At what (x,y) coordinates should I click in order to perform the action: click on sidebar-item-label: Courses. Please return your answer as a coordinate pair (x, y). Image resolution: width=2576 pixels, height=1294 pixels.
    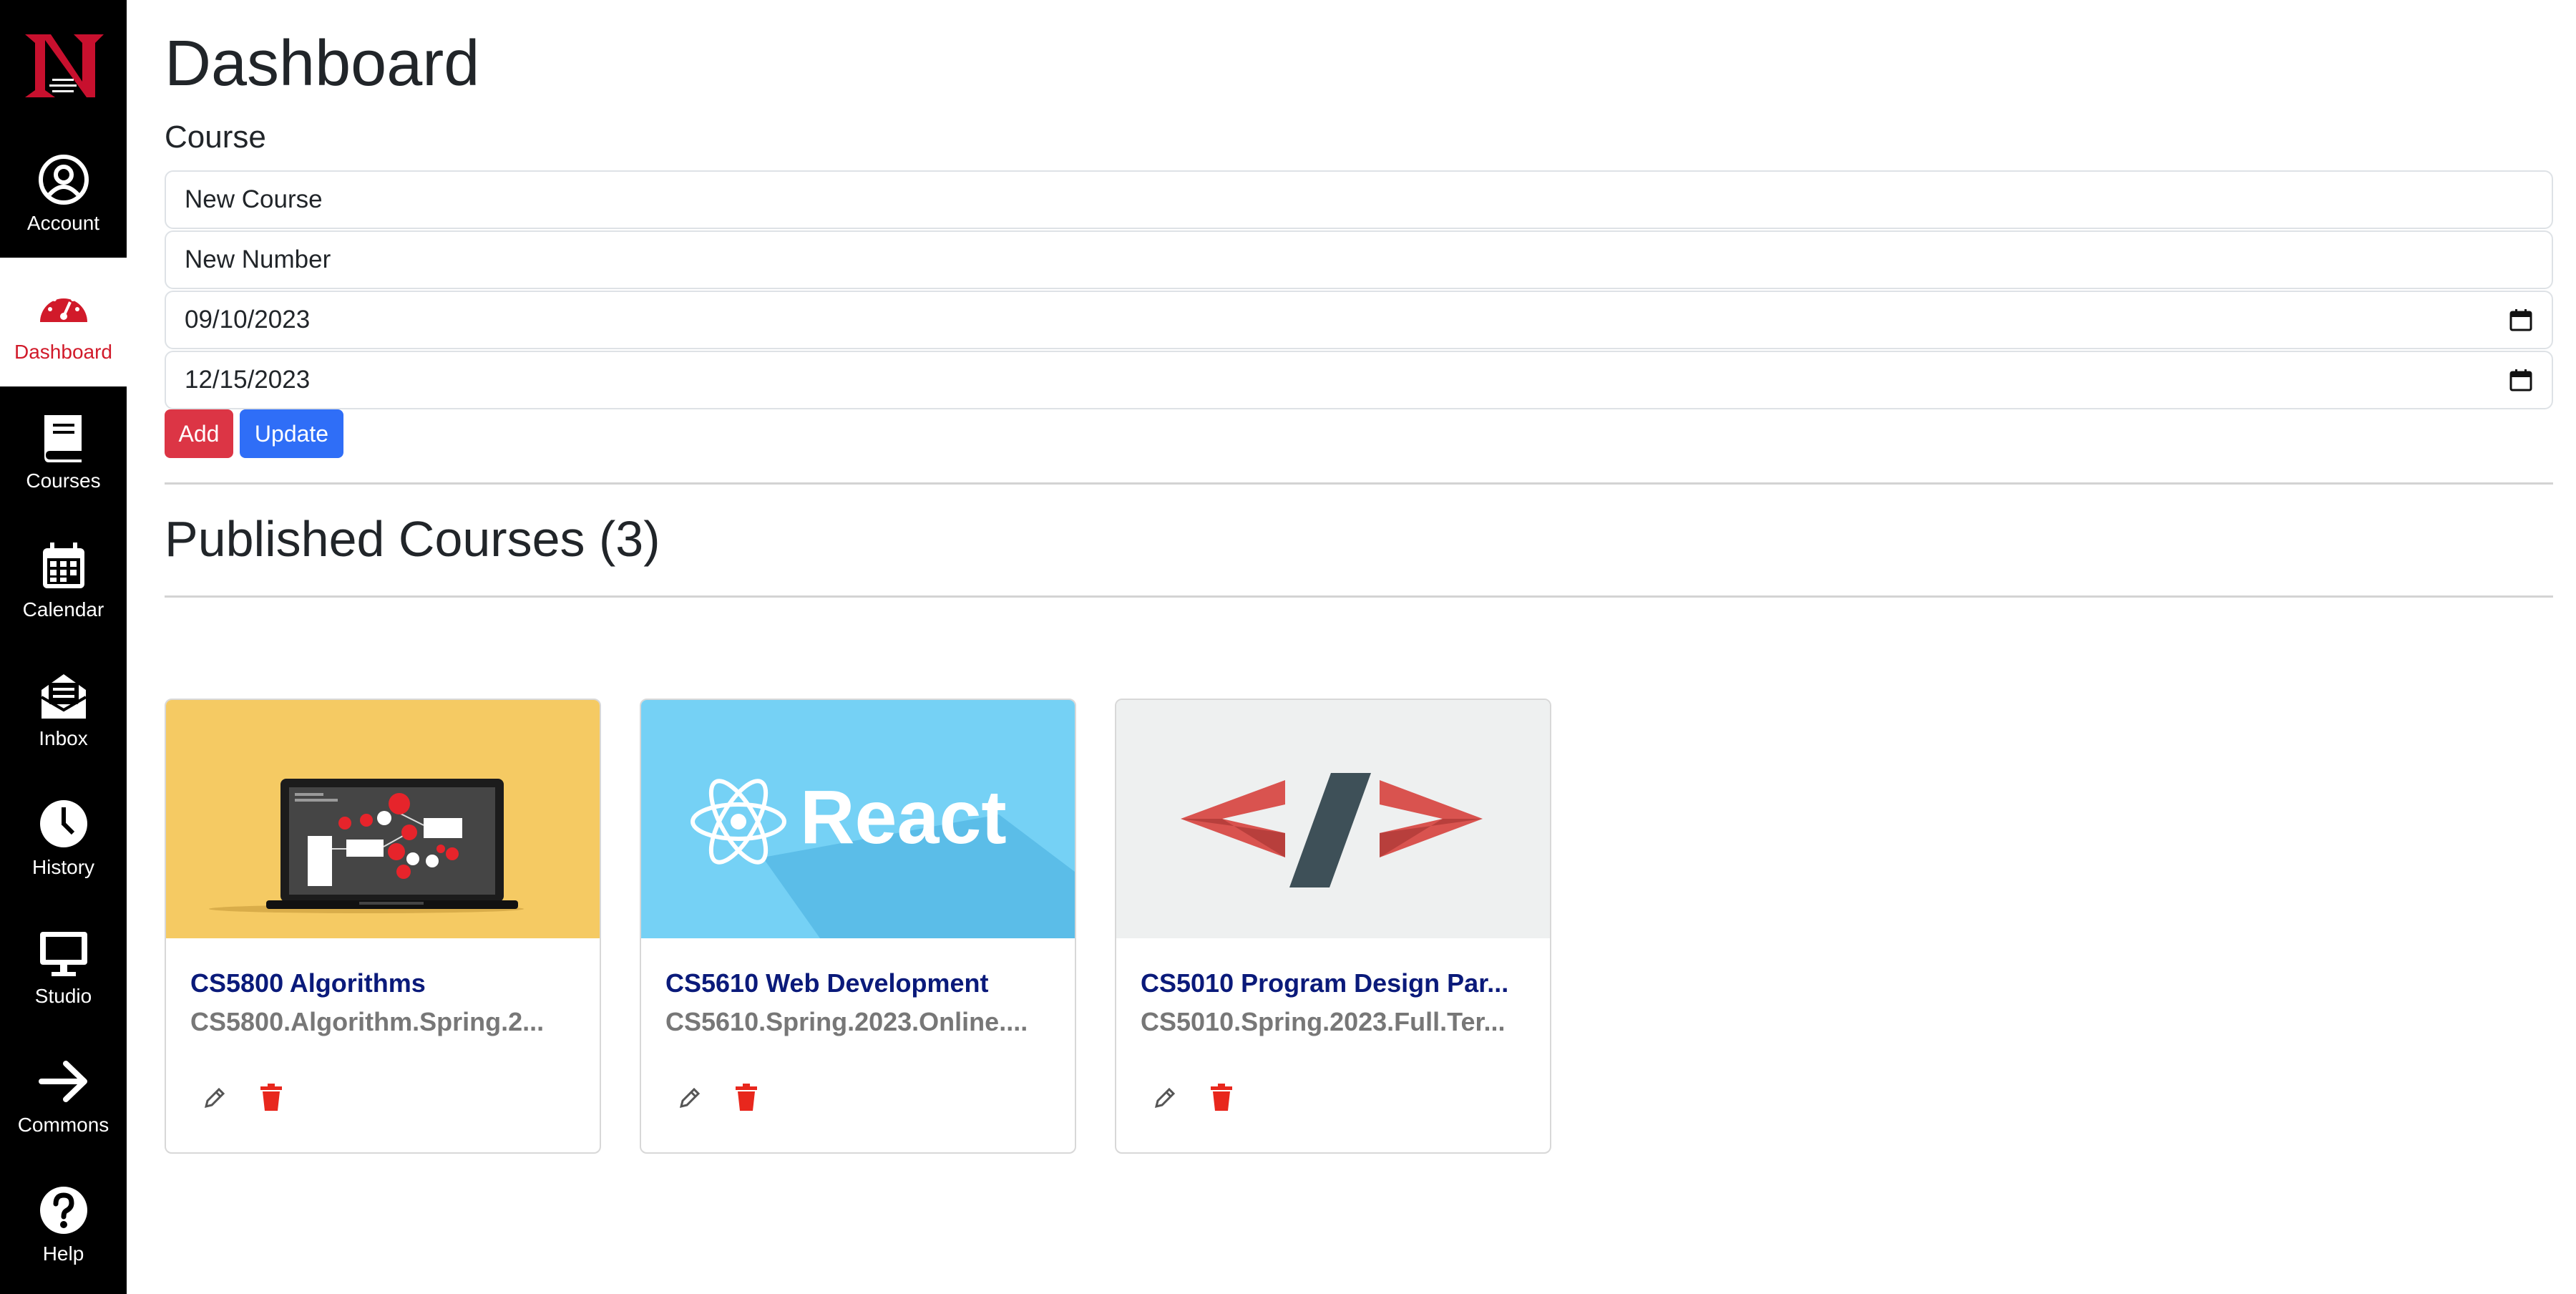
    Looking at the image, I should click on (63, 481).